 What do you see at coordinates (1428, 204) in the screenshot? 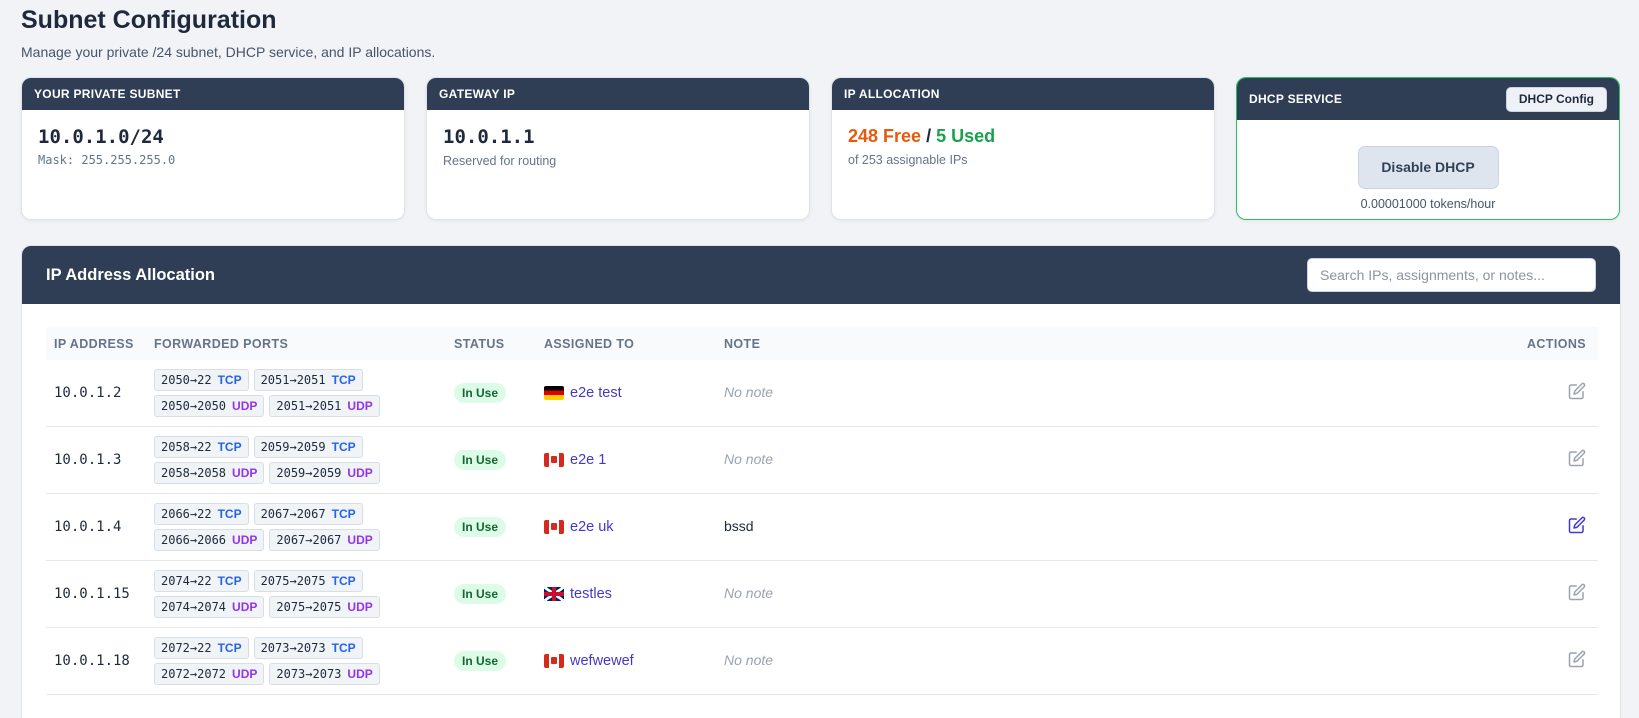
I see `dhcp-rate: 0.00001000 tokens/hour` at bounding box center [1428, 204].